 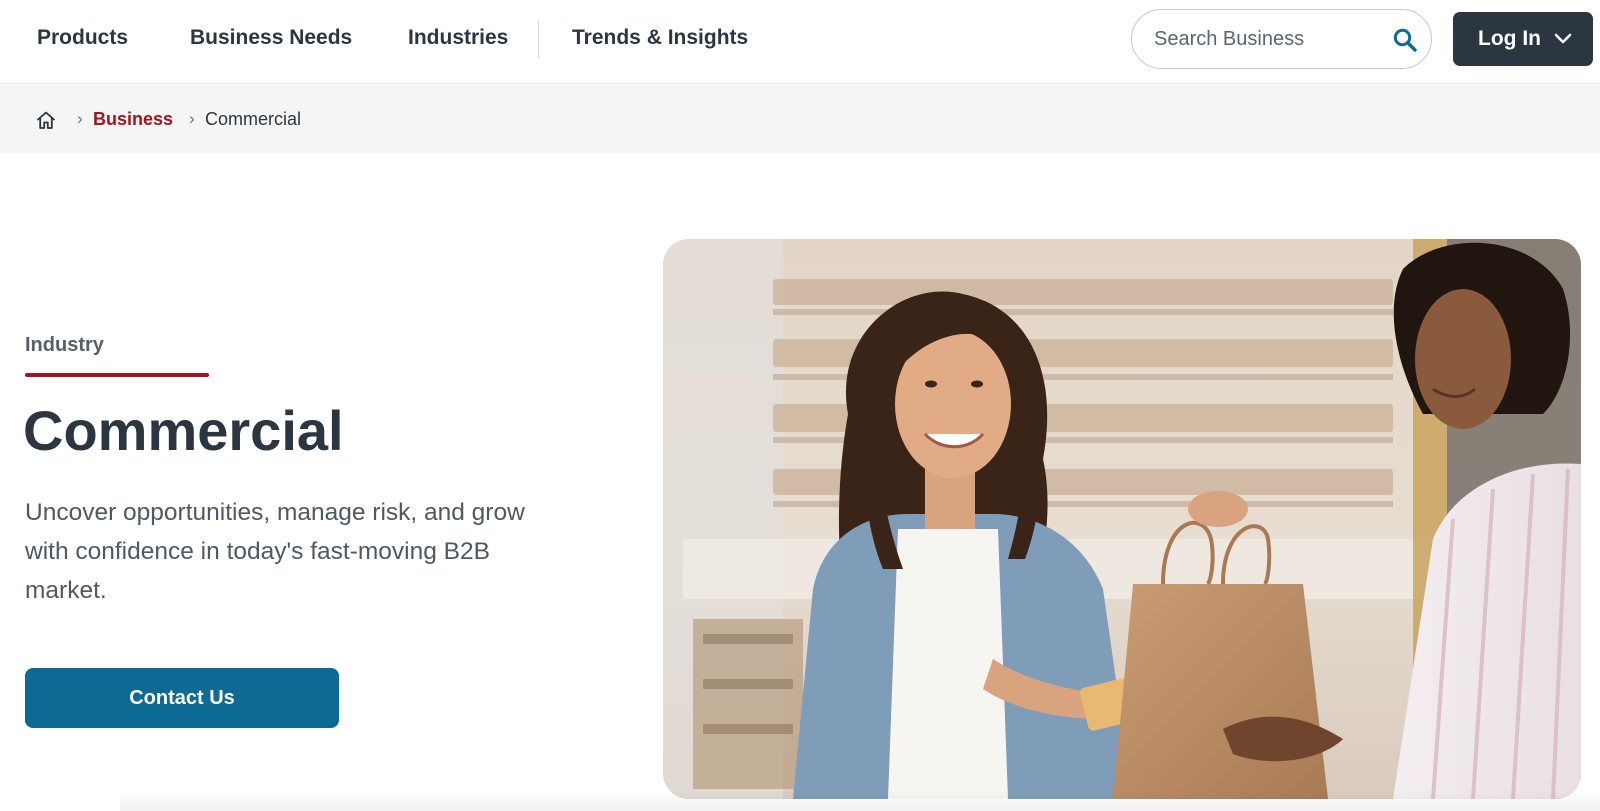 What do you see at coordinates (46, 120) in the screenshot?
I see `home-icon` at bounding box center [46, 120].